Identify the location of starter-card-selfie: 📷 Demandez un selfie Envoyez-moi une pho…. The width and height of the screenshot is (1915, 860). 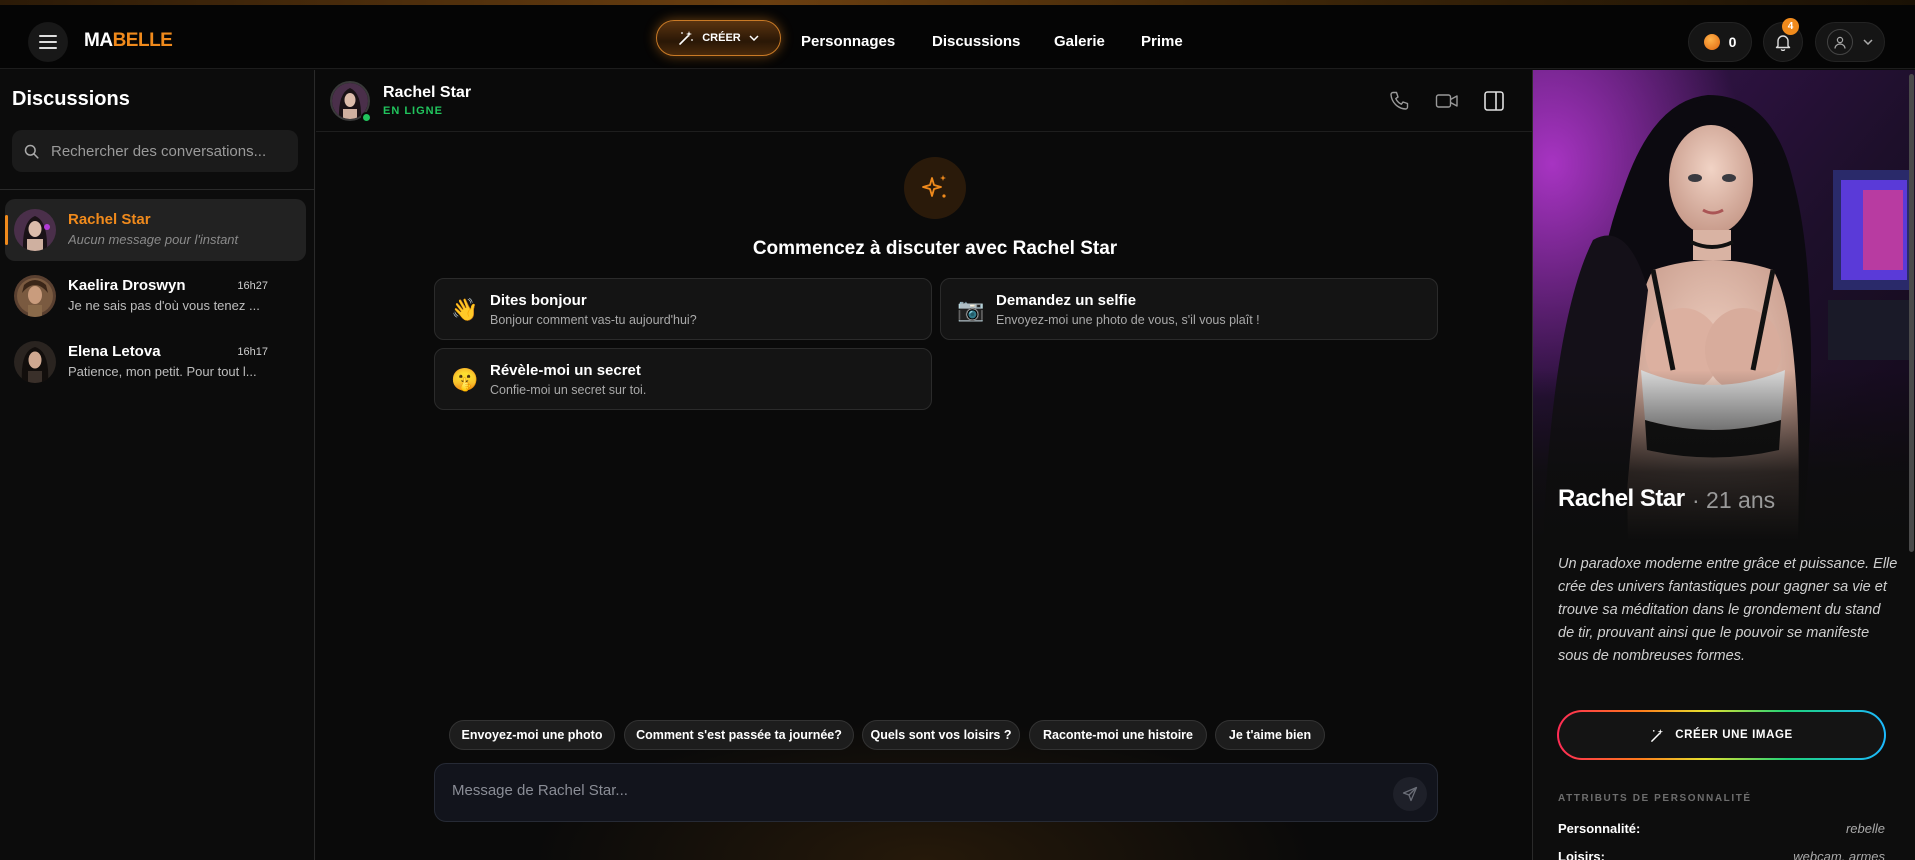
(1189, 309).